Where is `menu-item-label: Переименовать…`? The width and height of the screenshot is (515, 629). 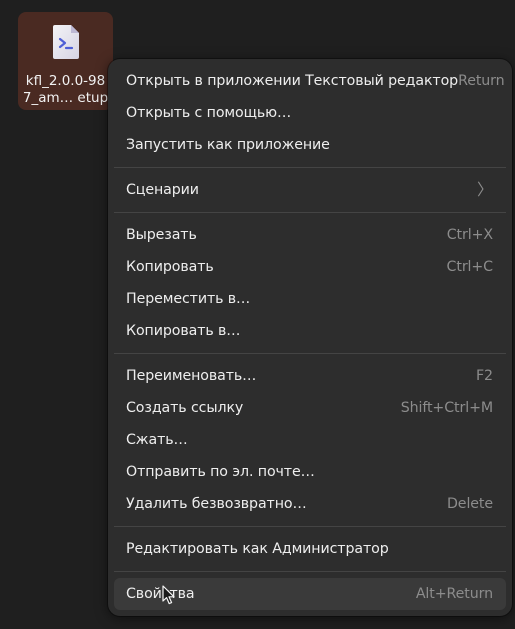 menu-item-label: Переименовать… is located at coordinates (191, 376).